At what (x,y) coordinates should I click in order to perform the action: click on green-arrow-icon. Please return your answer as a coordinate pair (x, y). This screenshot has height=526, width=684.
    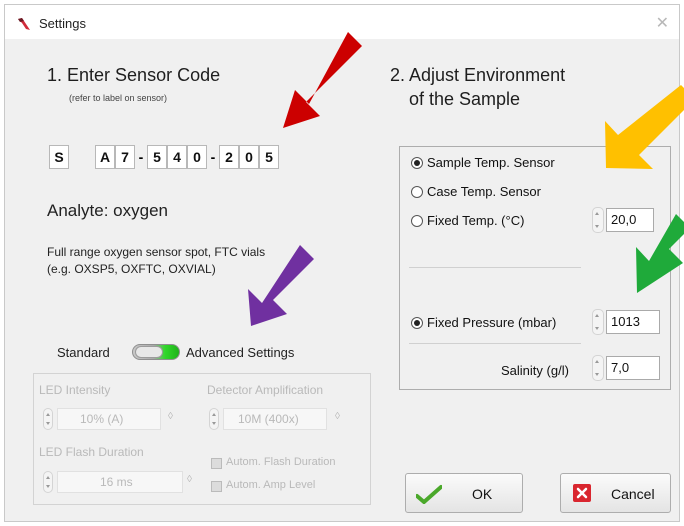
    Looking at the image, I should click on (660, 253).